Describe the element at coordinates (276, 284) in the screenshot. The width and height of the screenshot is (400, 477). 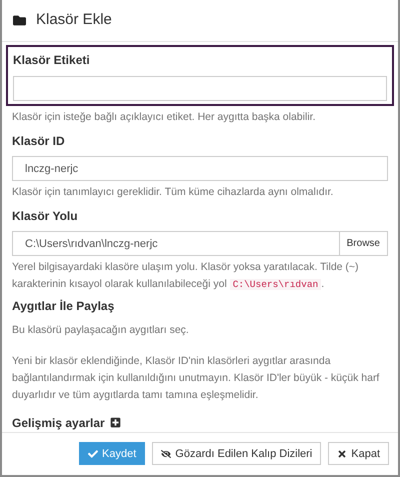
I see `path-code: C:\Users\rıdvan` at that location.